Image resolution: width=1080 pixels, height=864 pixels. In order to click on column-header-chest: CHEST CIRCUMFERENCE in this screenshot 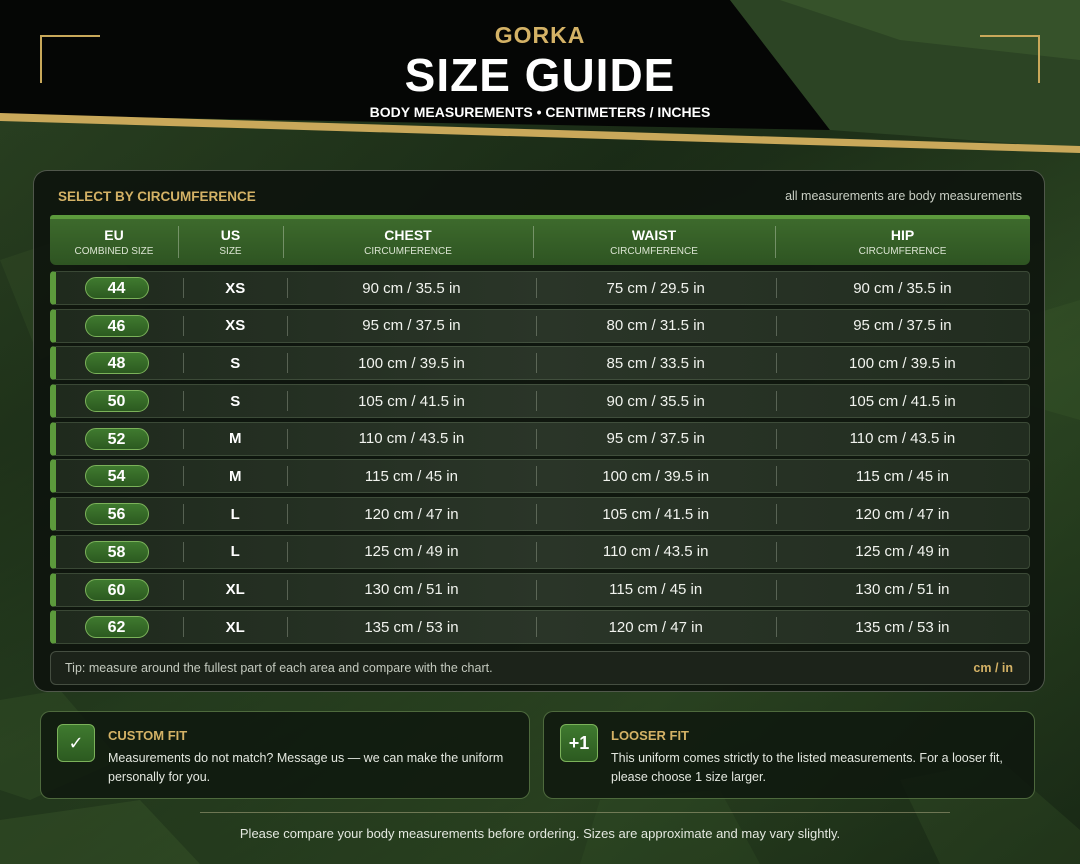, I will do `click(408, 242)`.